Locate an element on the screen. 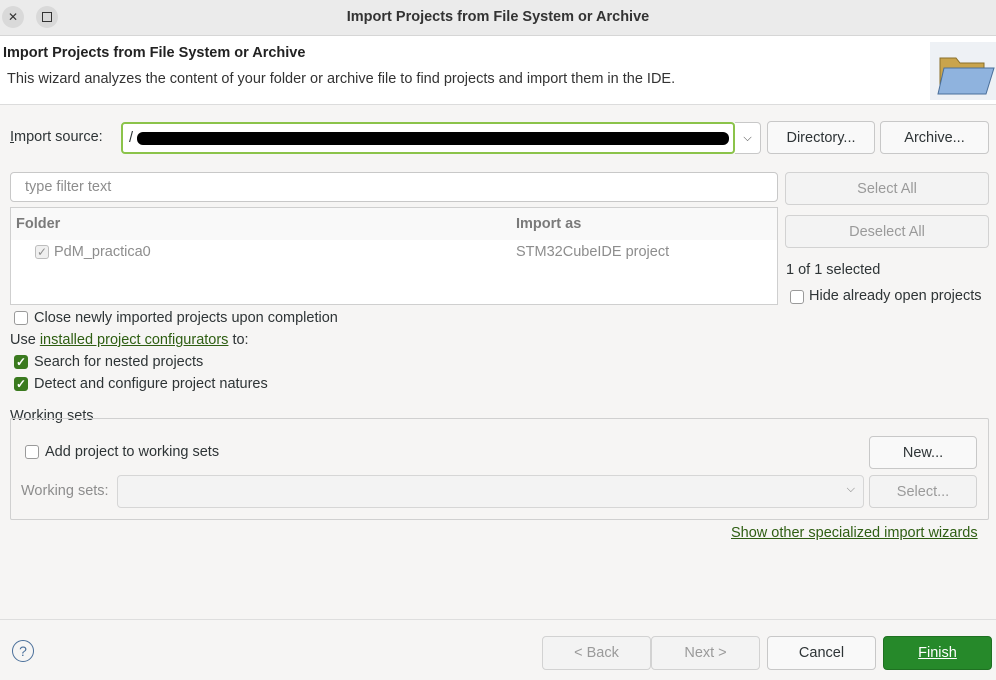  column-header-folder: Folder is located at coordinates (38, 224).